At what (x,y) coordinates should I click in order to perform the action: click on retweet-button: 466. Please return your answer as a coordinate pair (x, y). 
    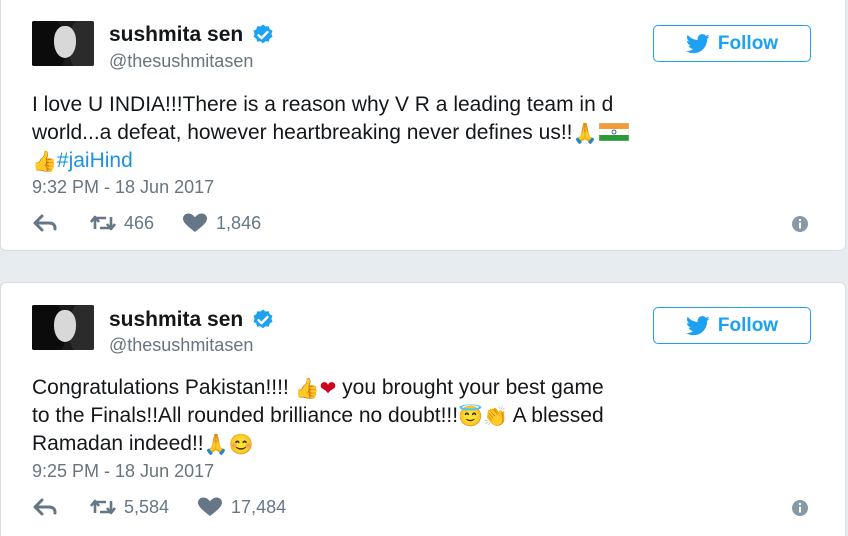
    Looking at the image, I should click on (122, 223).